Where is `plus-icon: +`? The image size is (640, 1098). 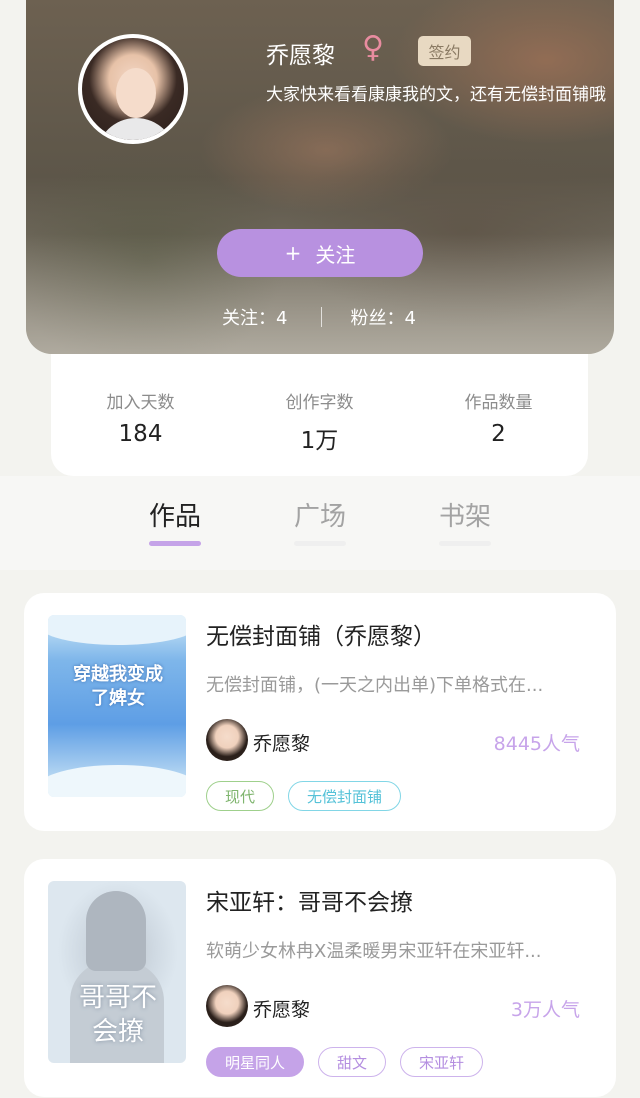 plus-icon: + is located at coordinates (293, 253).